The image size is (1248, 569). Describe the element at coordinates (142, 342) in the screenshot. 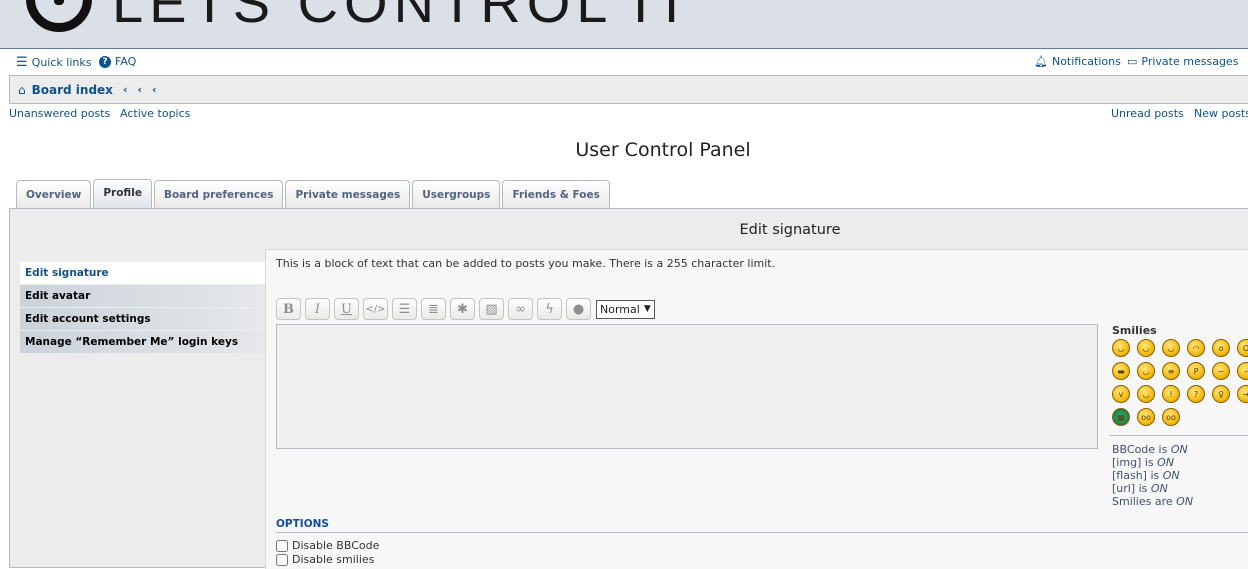

I see `menu-remember-me-keys: Manage “Remember Me” login keys` at that location.